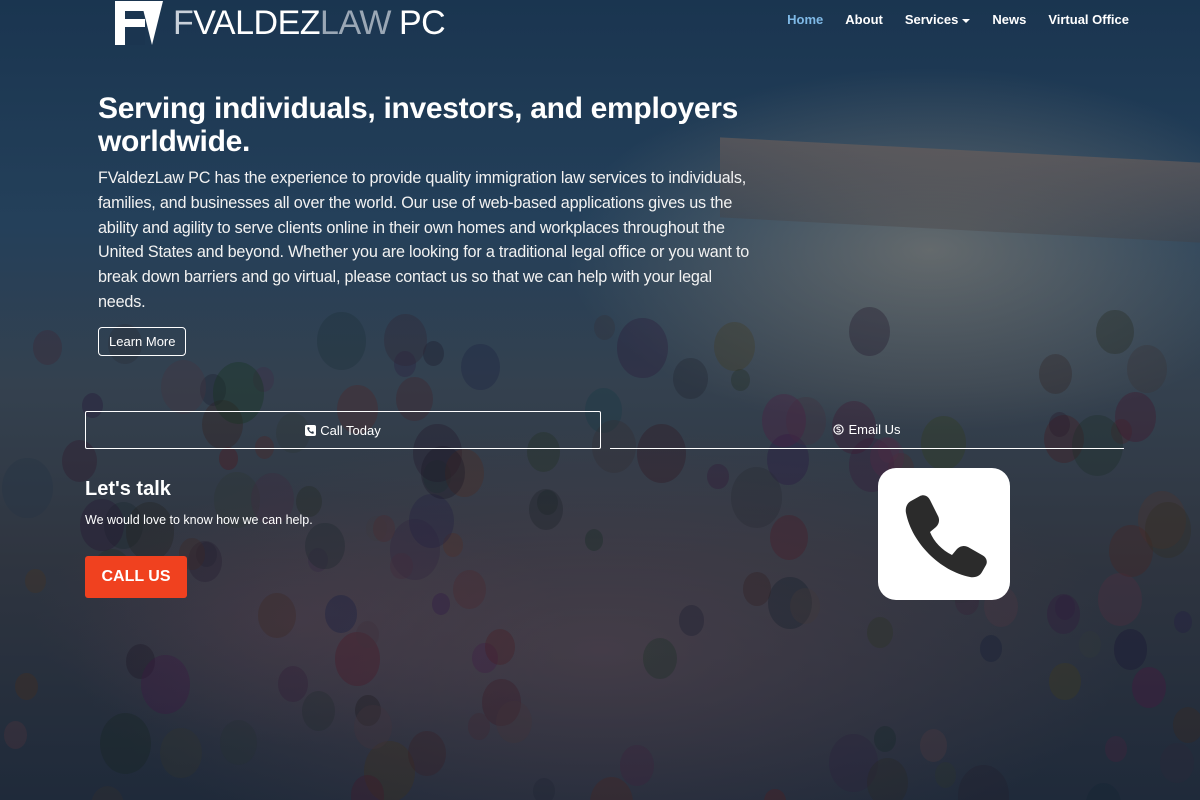  I want to click on phone-handset-glyph, so click(946, 536).